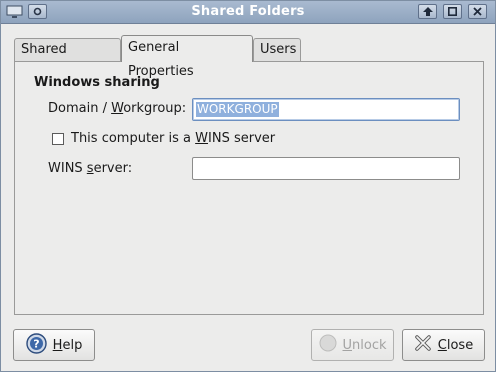  I want to click on domain-workgroup-value: WORKGROUP, so click(237, 109).